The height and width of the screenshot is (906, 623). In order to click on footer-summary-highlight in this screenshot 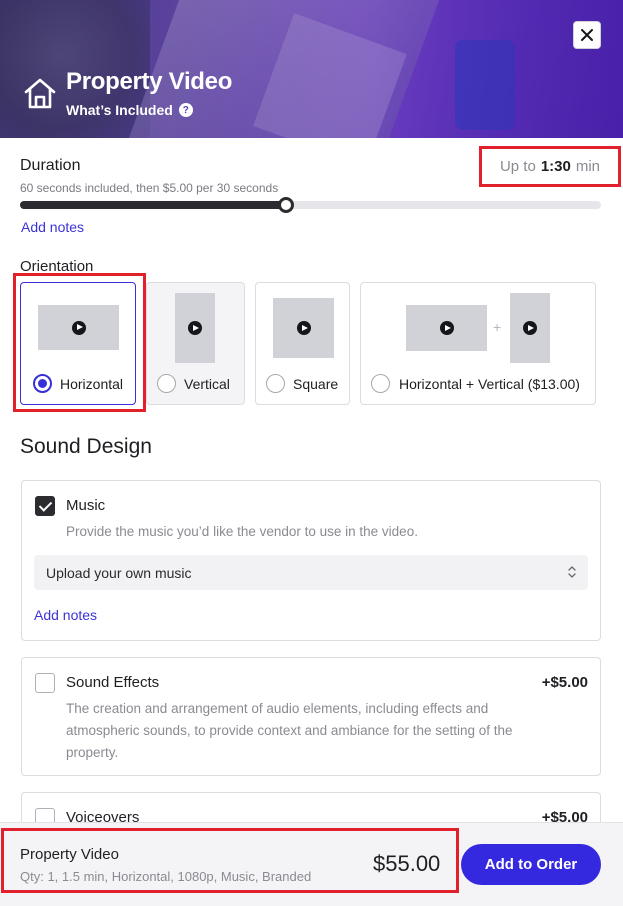, I will do `click(230, 860)`.